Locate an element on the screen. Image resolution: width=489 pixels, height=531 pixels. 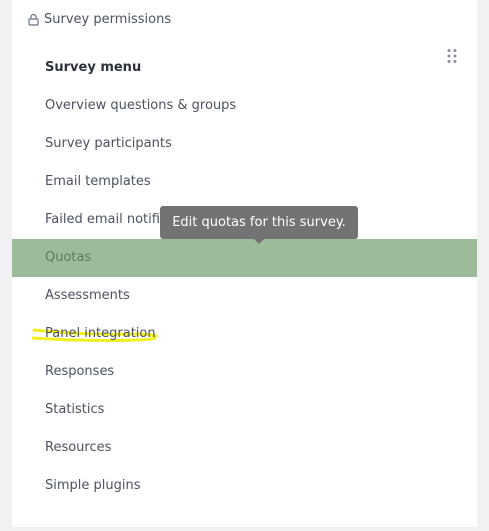
survey-permissions-label: Survey permissions is located at coordinates (108, 19).